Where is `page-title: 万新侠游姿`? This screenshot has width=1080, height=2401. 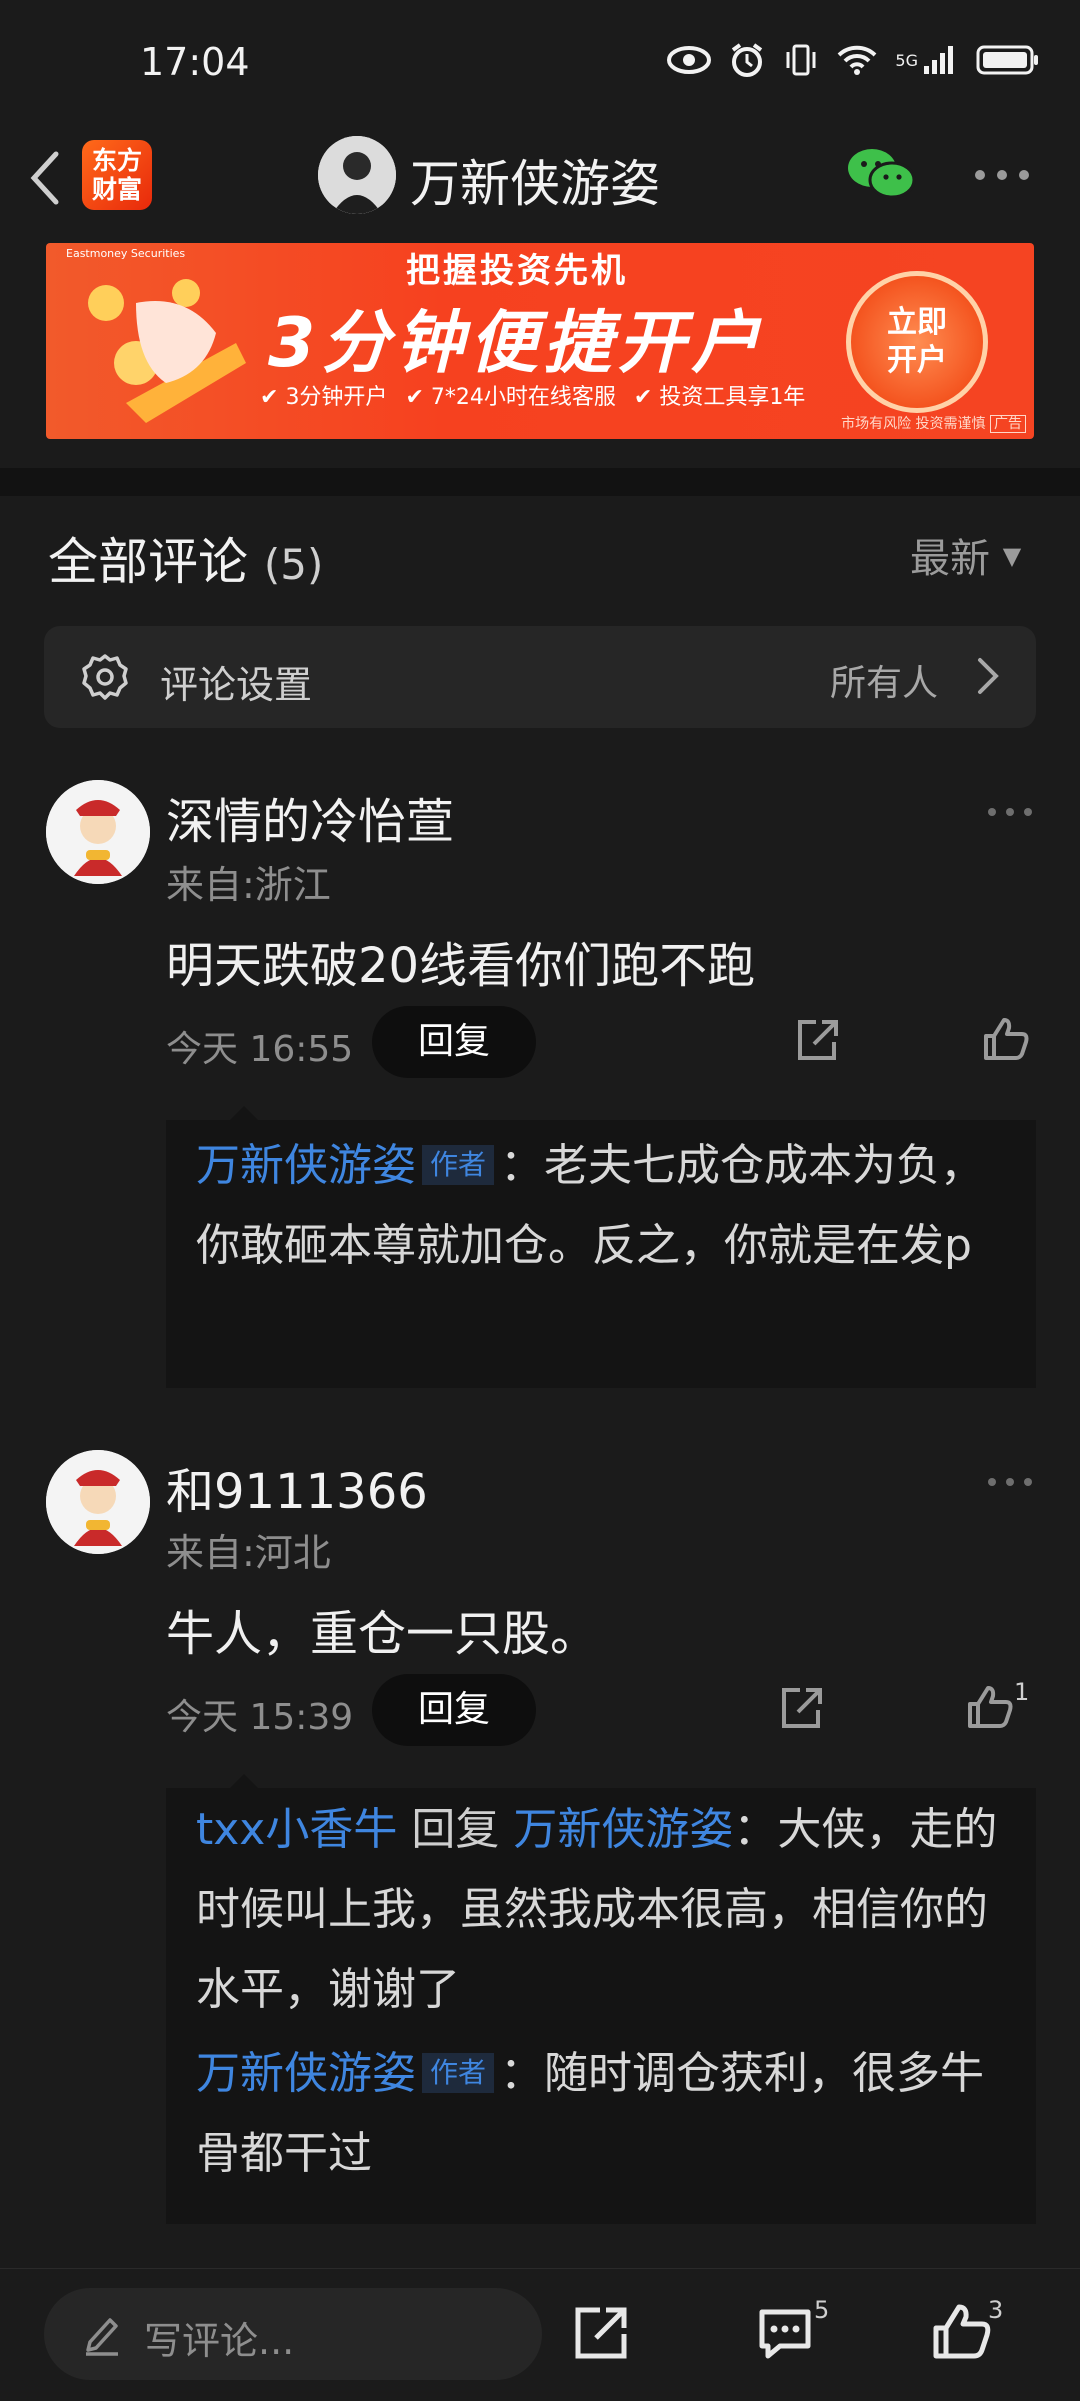 page-title: 万新侠游姿 is located at coordinates (535, 184).